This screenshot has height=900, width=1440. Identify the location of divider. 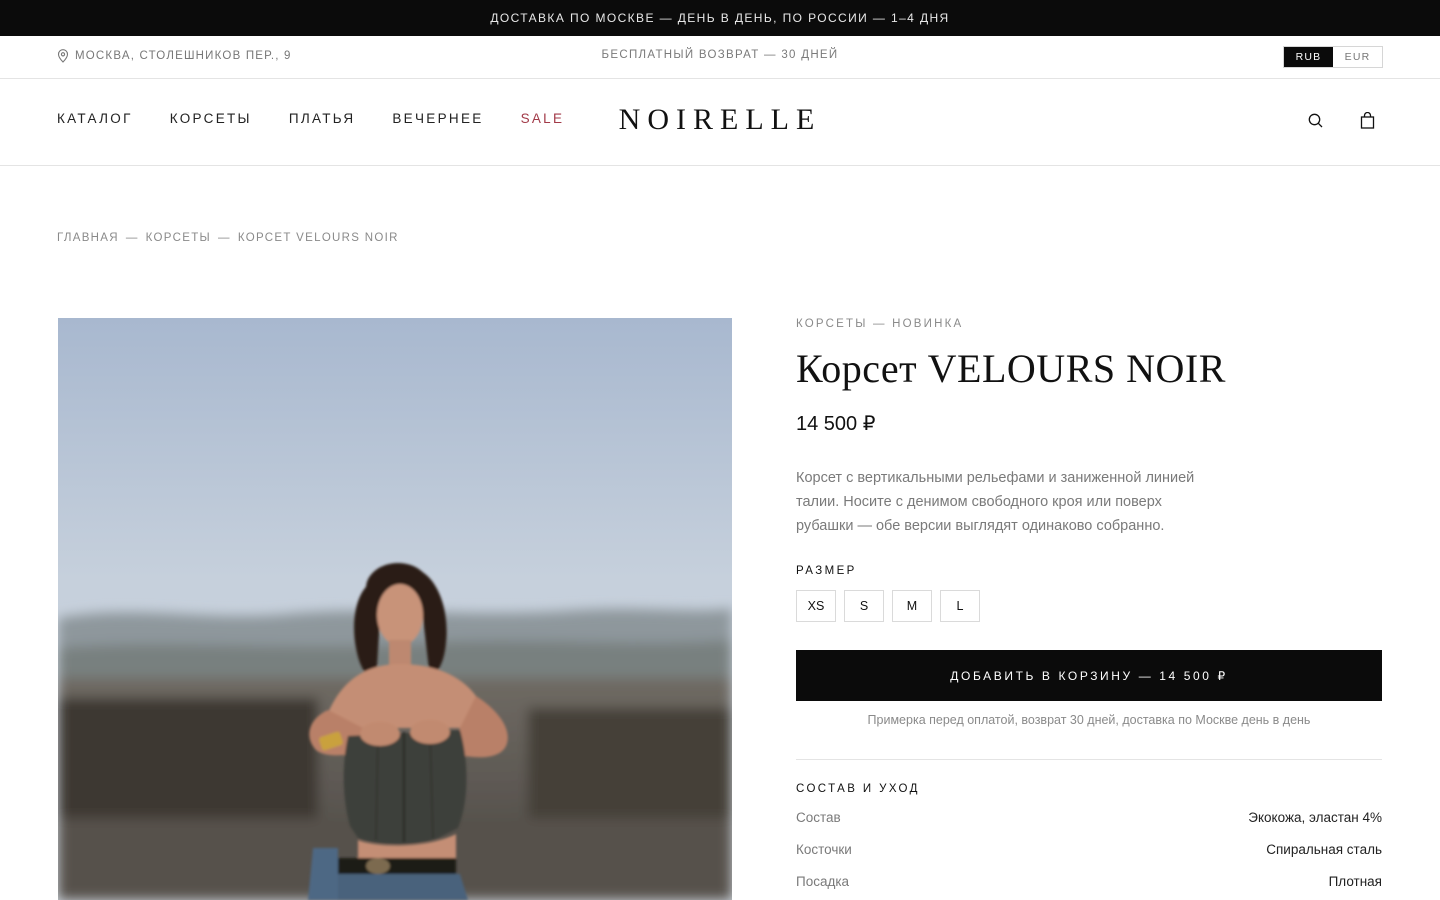
(1089, 759).